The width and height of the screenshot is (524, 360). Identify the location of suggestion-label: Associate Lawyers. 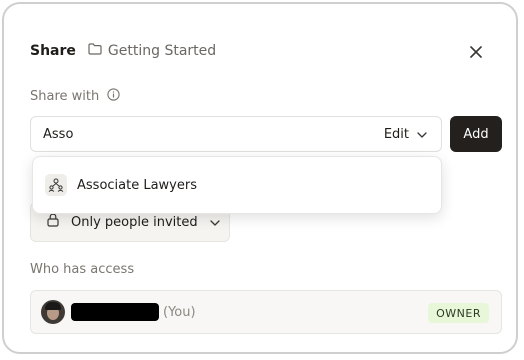
(137, 185).